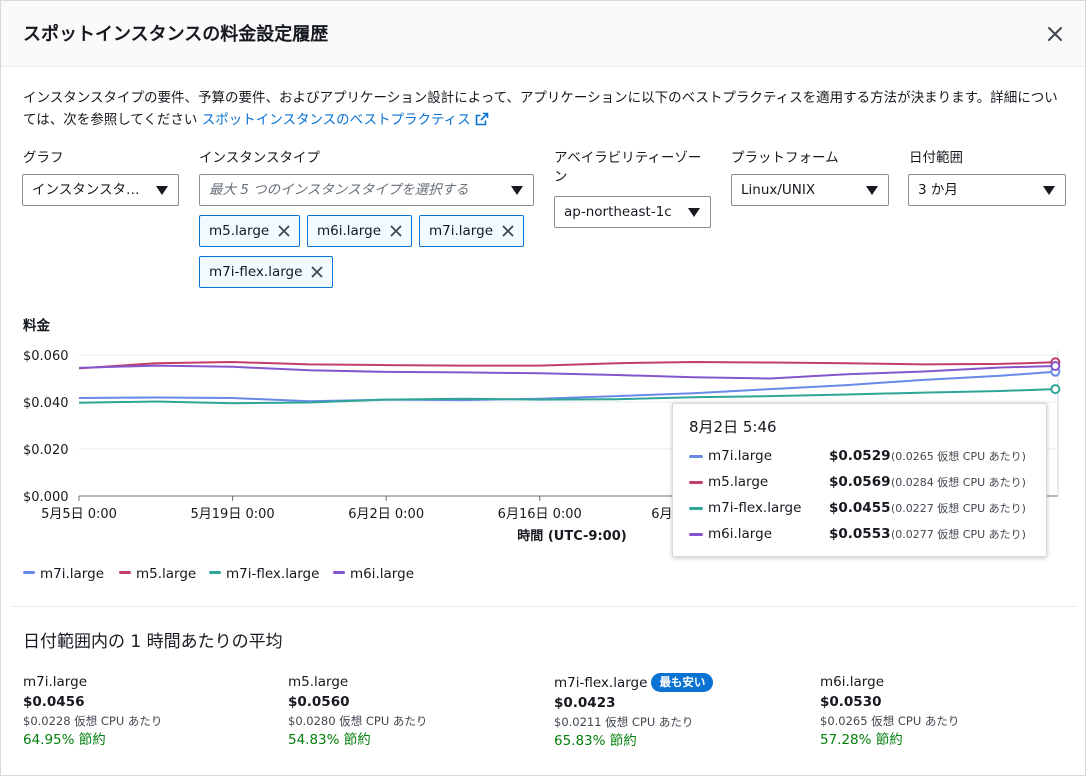 This screenshot has height=776, width=1086. I want to click on y-tick-label: $0.020, so click(46, 450).